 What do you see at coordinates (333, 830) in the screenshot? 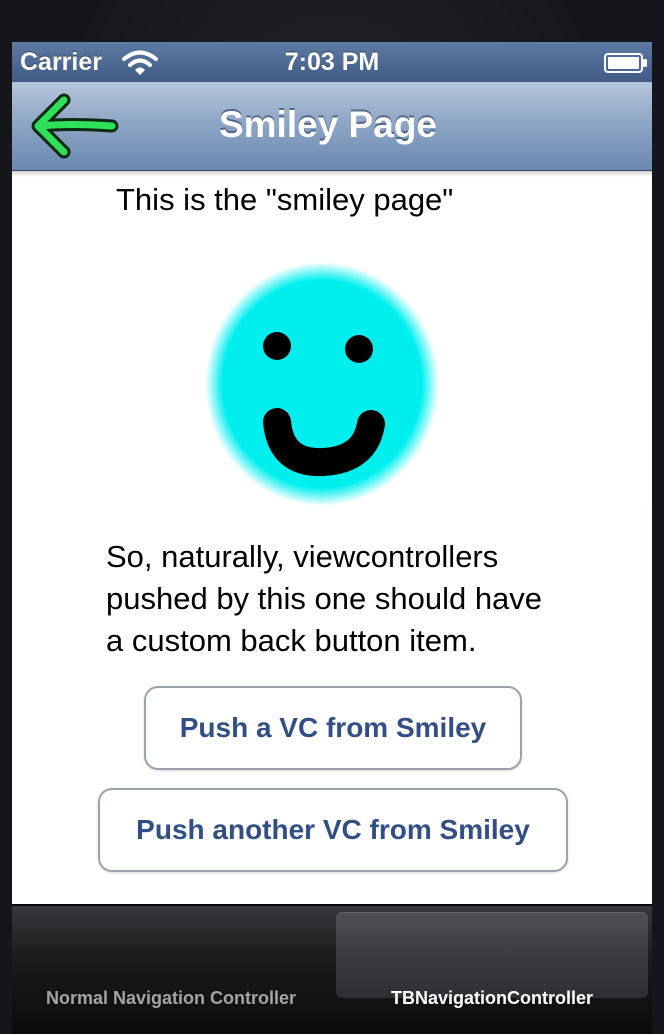
I see `push-another-vc-button: Push another VC from Smiley` at bounding box center [333, 830].